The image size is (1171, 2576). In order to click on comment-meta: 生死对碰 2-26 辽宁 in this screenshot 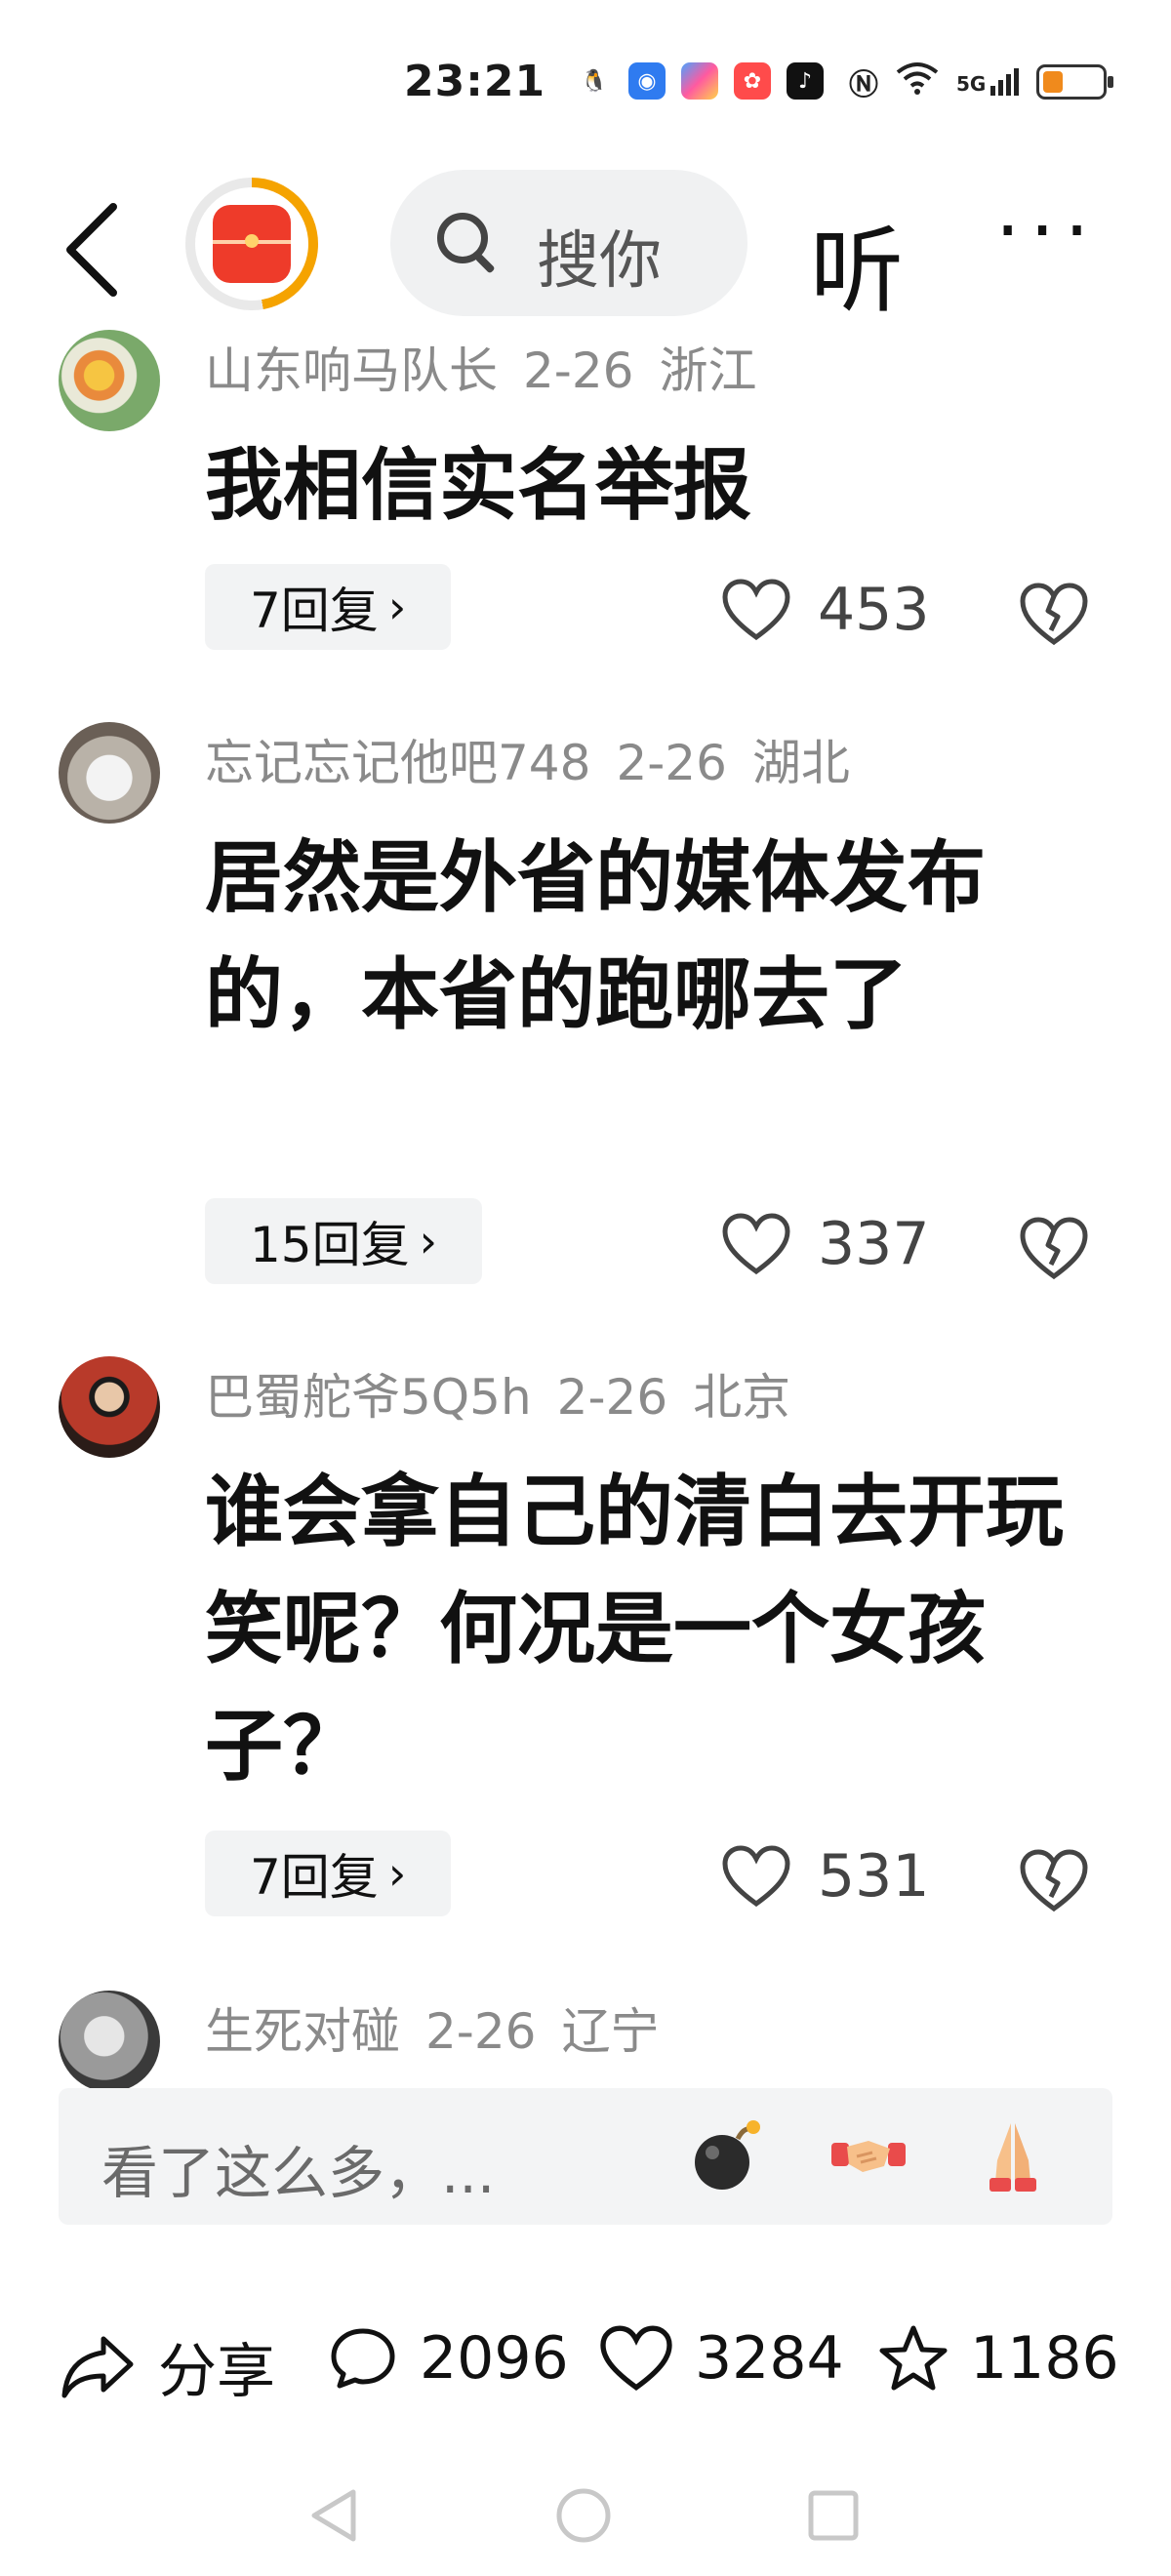, I will do `click(444, 2028)`.